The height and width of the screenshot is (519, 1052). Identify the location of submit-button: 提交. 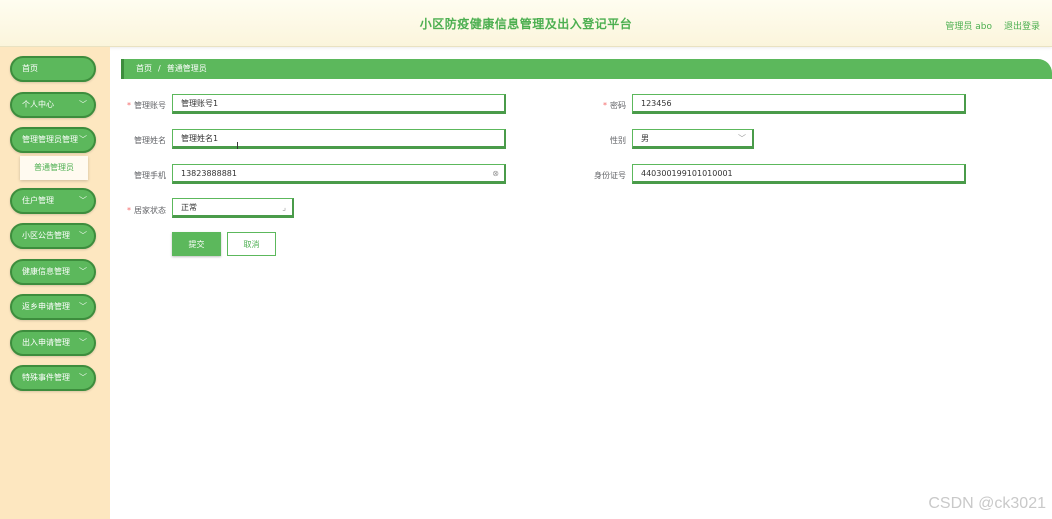
(196, 244).